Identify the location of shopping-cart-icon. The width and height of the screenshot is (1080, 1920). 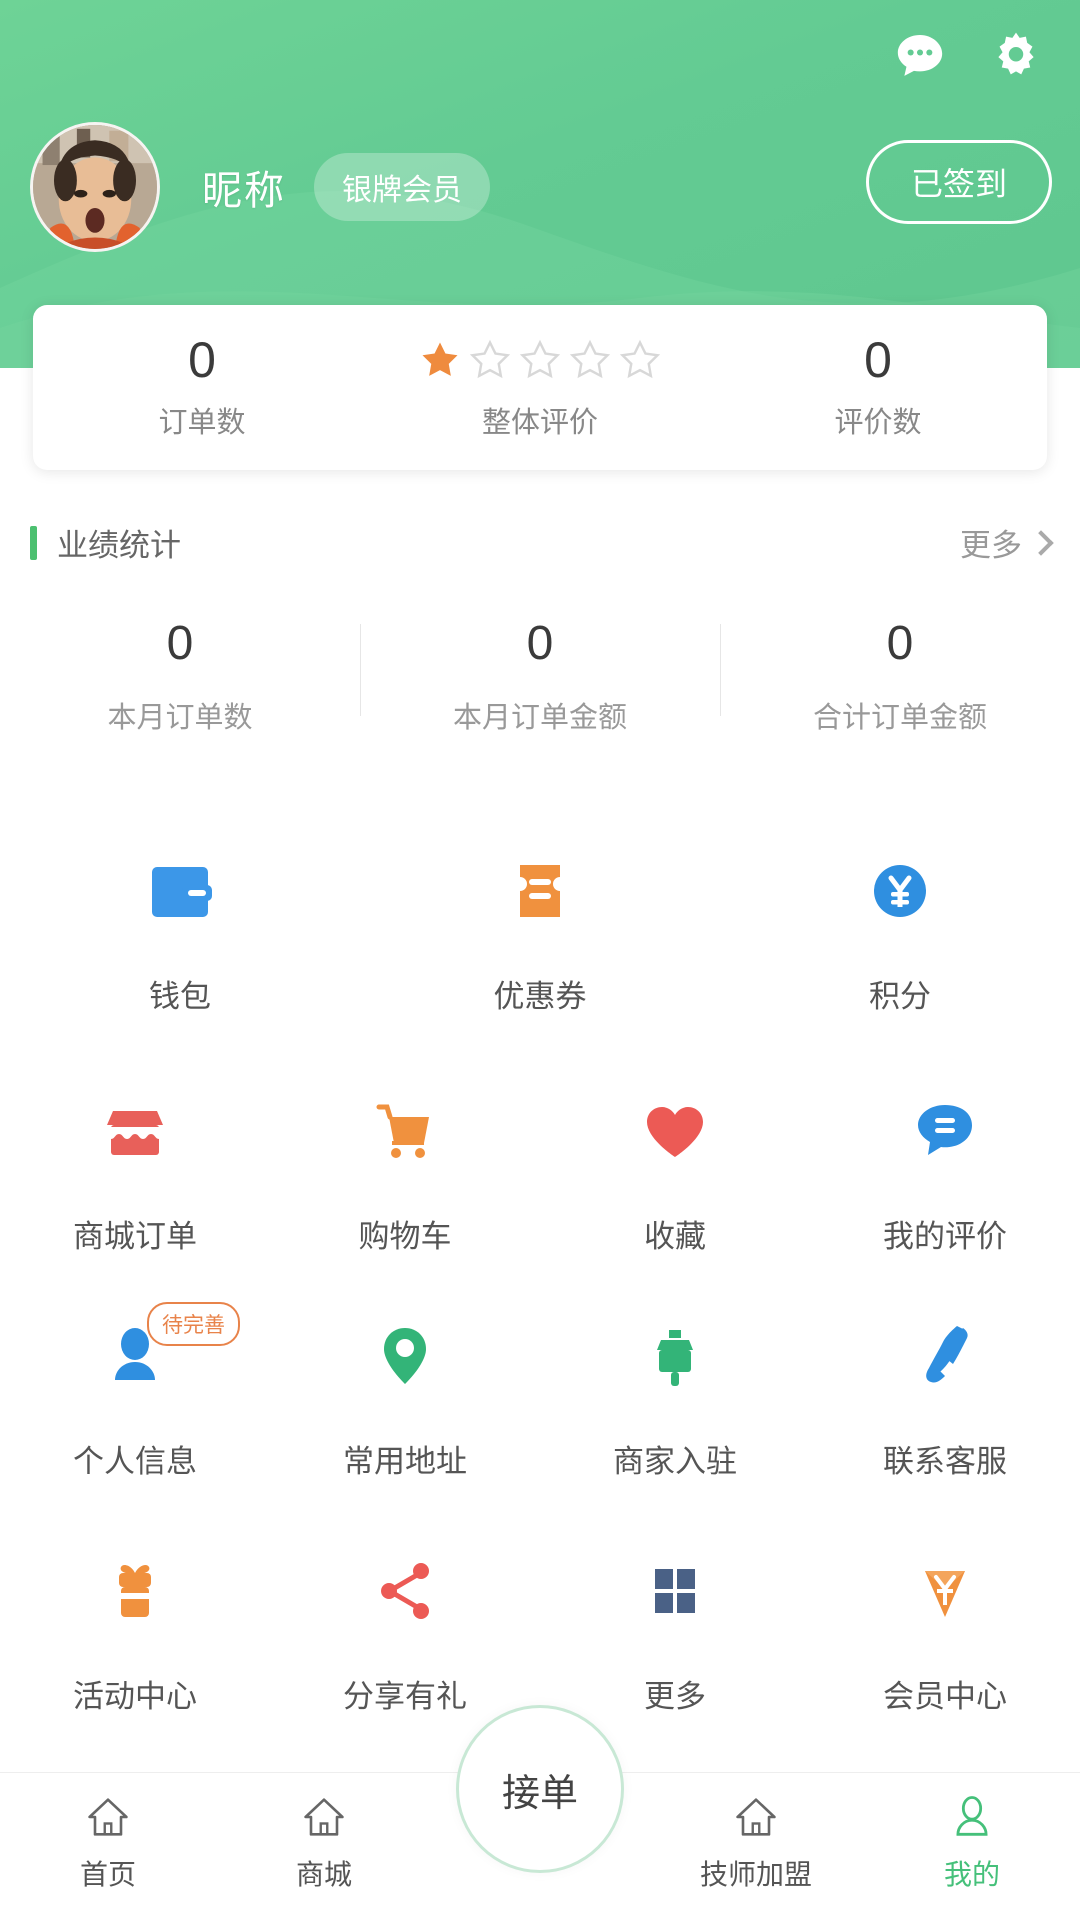
(405, 1131).